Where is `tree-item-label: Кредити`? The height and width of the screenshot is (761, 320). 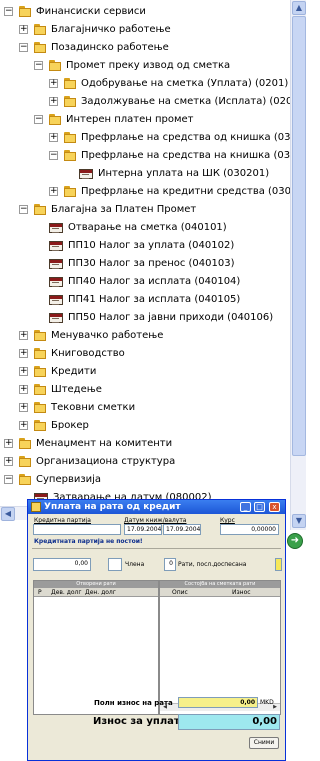
tree-item-label: Кредити is located at coordinates (74, 371).